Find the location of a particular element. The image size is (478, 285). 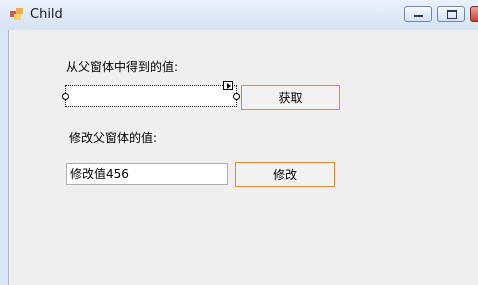

close-button is located at coordinates (474, 14).